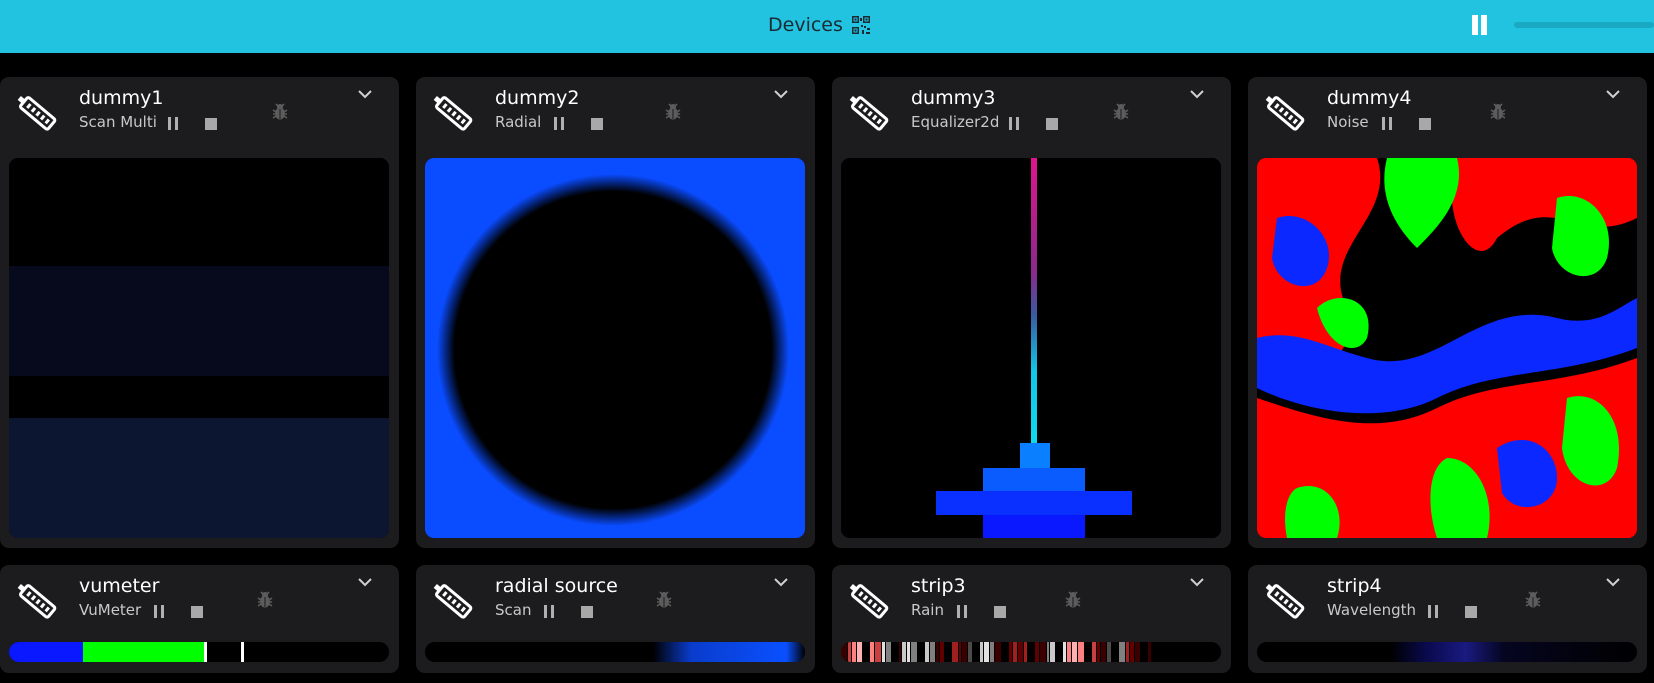  I want to click on page-title-group: Devices, so click(819, 25).